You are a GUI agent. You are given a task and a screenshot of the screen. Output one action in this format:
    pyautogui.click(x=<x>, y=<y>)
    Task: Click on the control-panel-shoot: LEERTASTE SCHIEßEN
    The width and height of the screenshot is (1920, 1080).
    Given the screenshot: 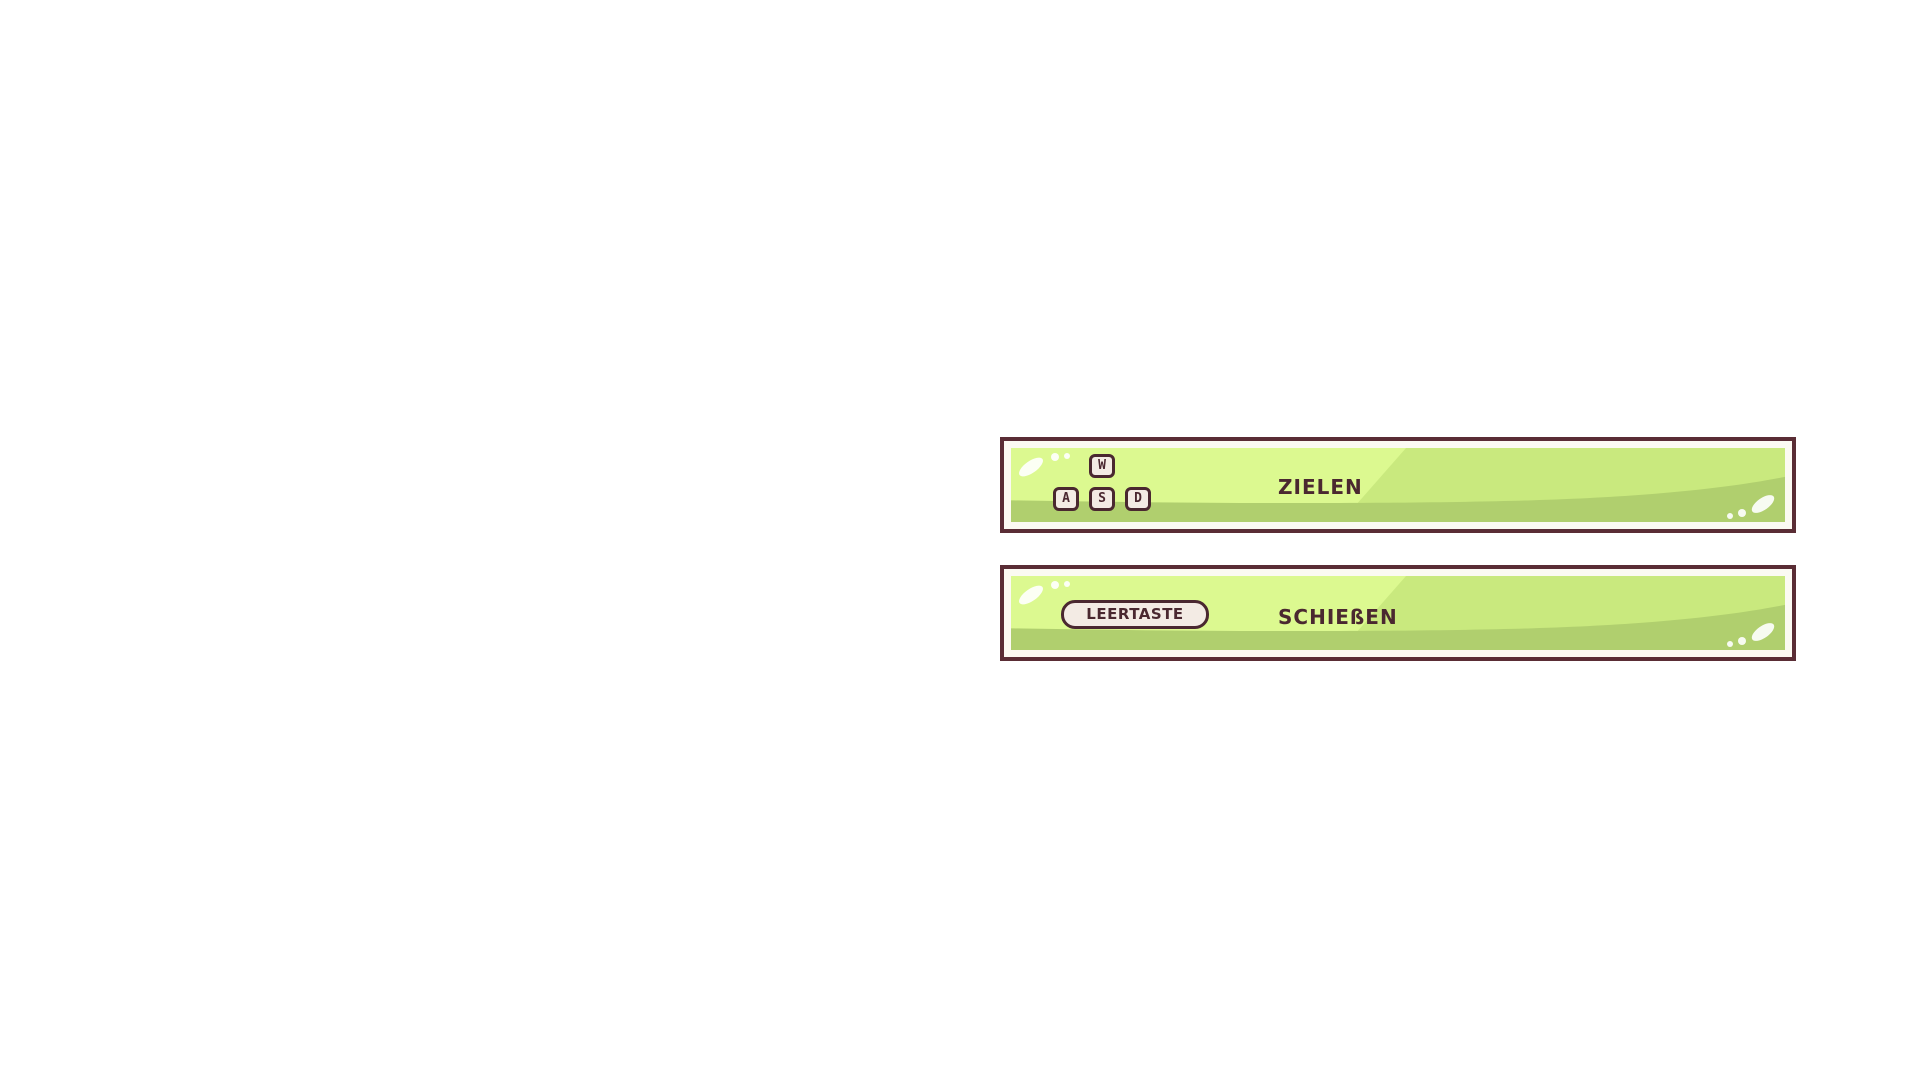 What is the action you would take?
    pyautogui.click(x=1398, y=613)
    